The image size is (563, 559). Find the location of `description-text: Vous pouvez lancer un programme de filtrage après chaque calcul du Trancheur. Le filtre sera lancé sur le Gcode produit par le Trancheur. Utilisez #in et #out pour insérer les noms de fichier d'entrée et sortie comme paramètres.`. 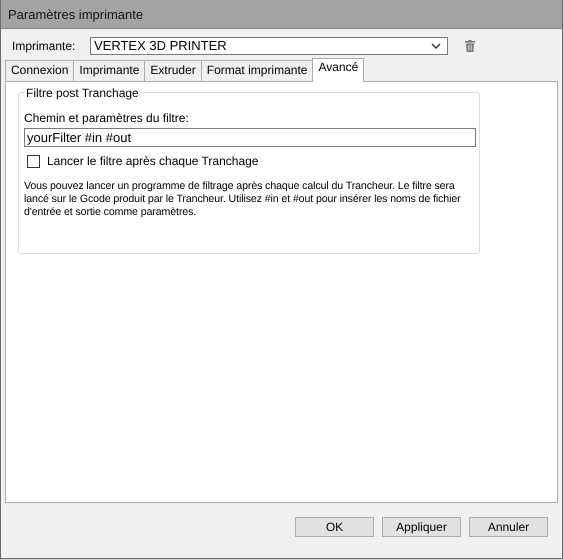

description-text: Vous pouvez lancer un programme de filtrage après chaque calcul du Trancheur. Le filtre sera lancé sur le Gcode produit par le Trancheur. Utilisez #in et #out pour insérer les noms de fichier d'entrée et sortie comme paramètres. is located at coordinates (243, 199).